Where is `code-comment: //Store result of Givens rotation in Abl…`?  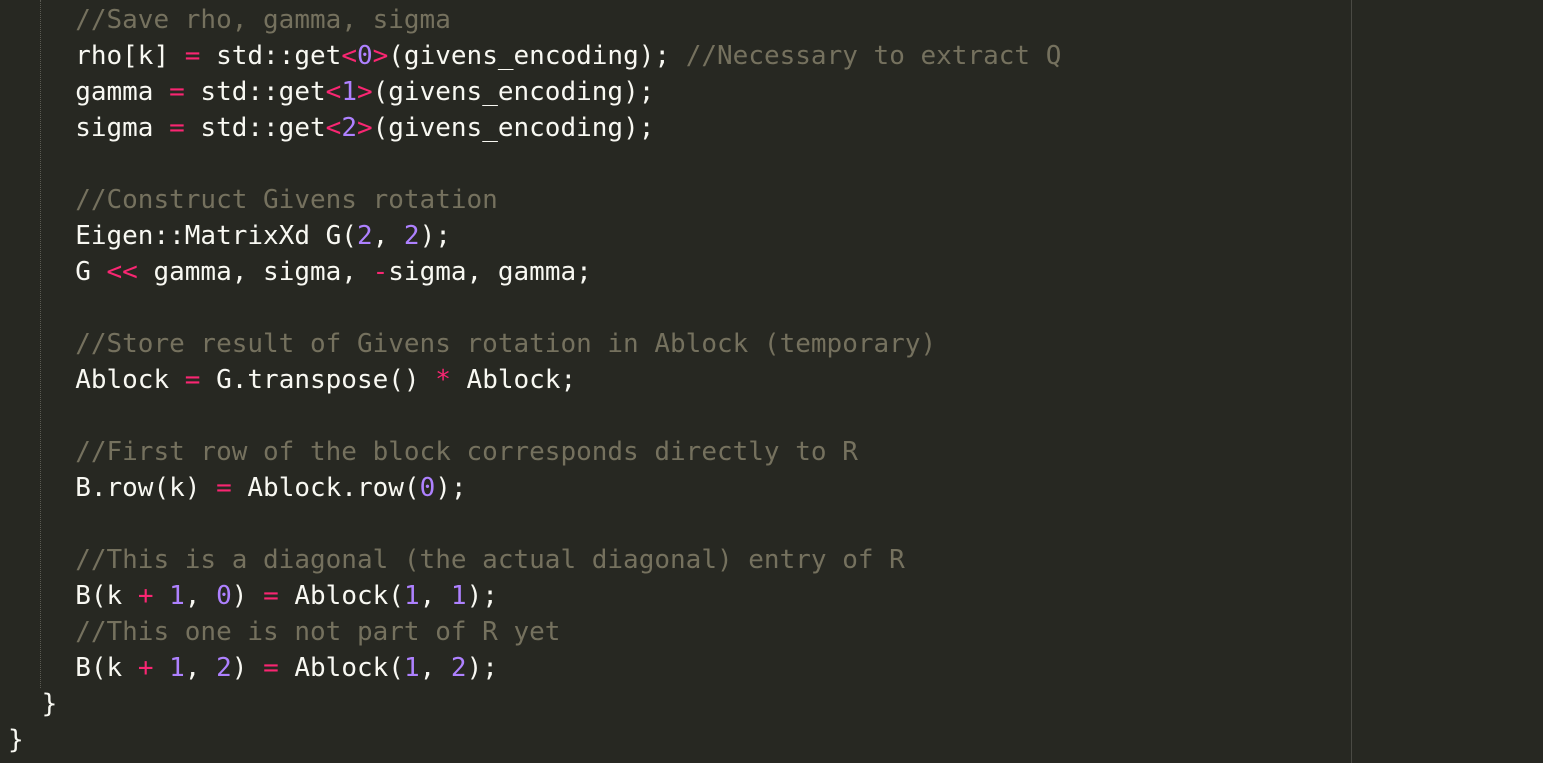
code-comment: //Store result of Givens rotation in Abl… is located at coordinates (506, 344).